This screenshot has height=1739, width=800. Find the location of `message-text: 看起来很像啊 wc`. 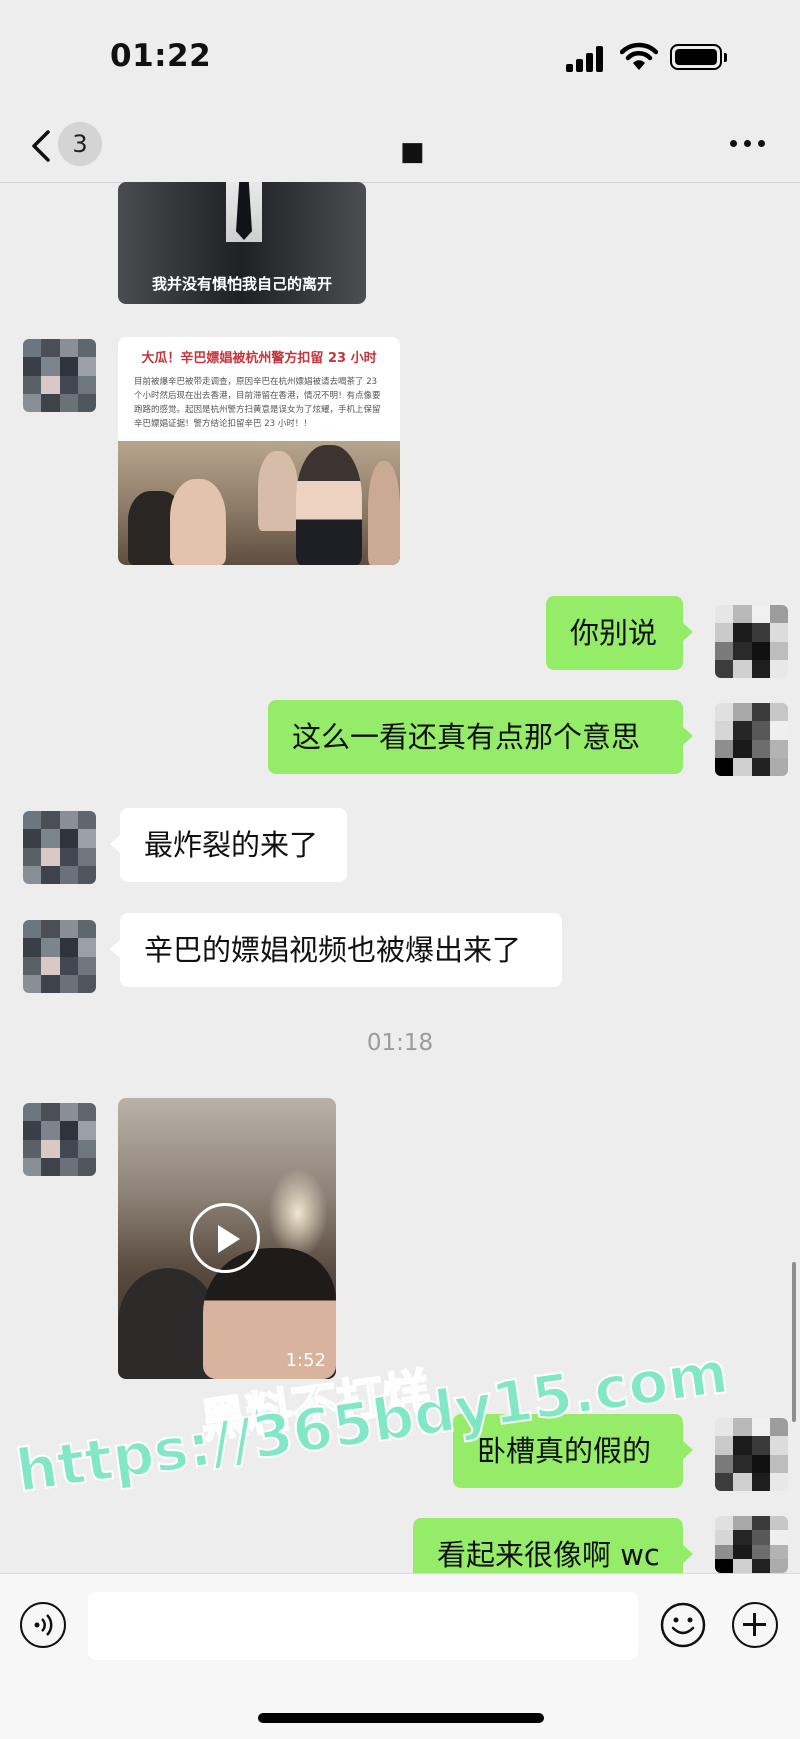

message-text: 看起来很像啊 wc is located at coordinates (548, 1555).